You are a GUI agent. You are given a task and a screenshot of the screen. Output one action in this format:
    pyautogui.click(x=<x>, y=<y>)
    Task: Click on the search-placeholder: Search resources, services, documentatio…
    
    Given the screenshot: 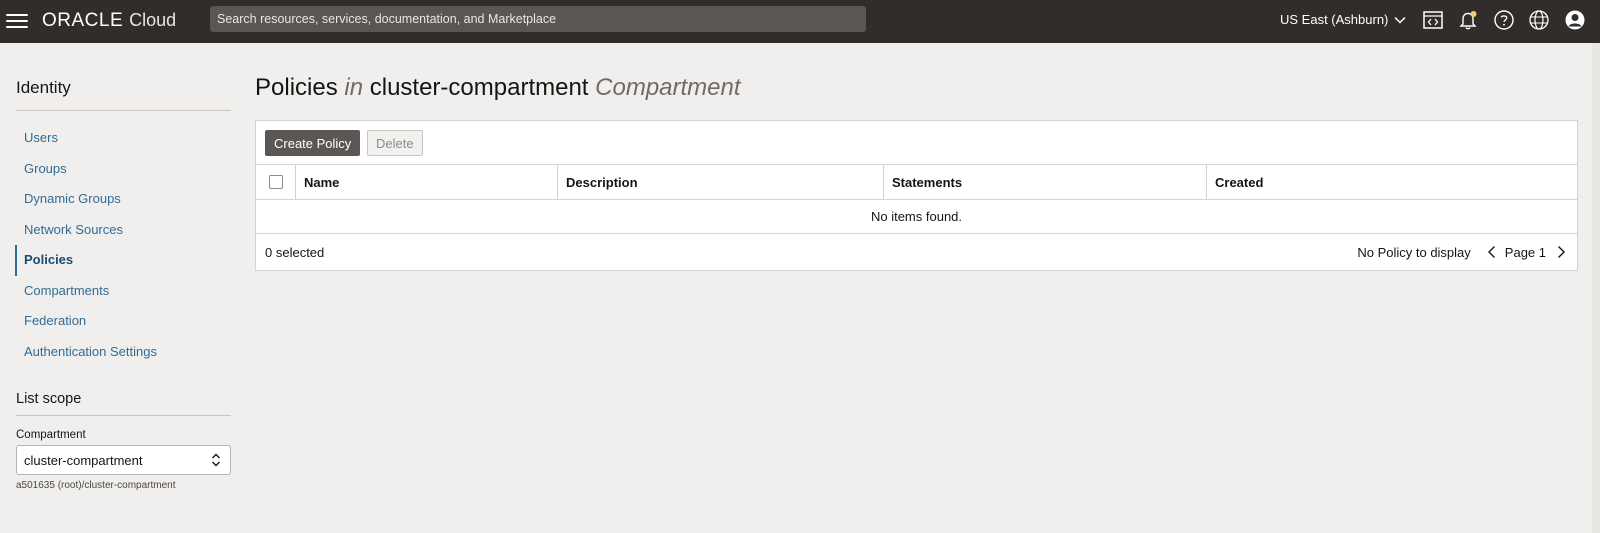 What is the action you would take?
    pyautogui.click(x=387, y=19)
    